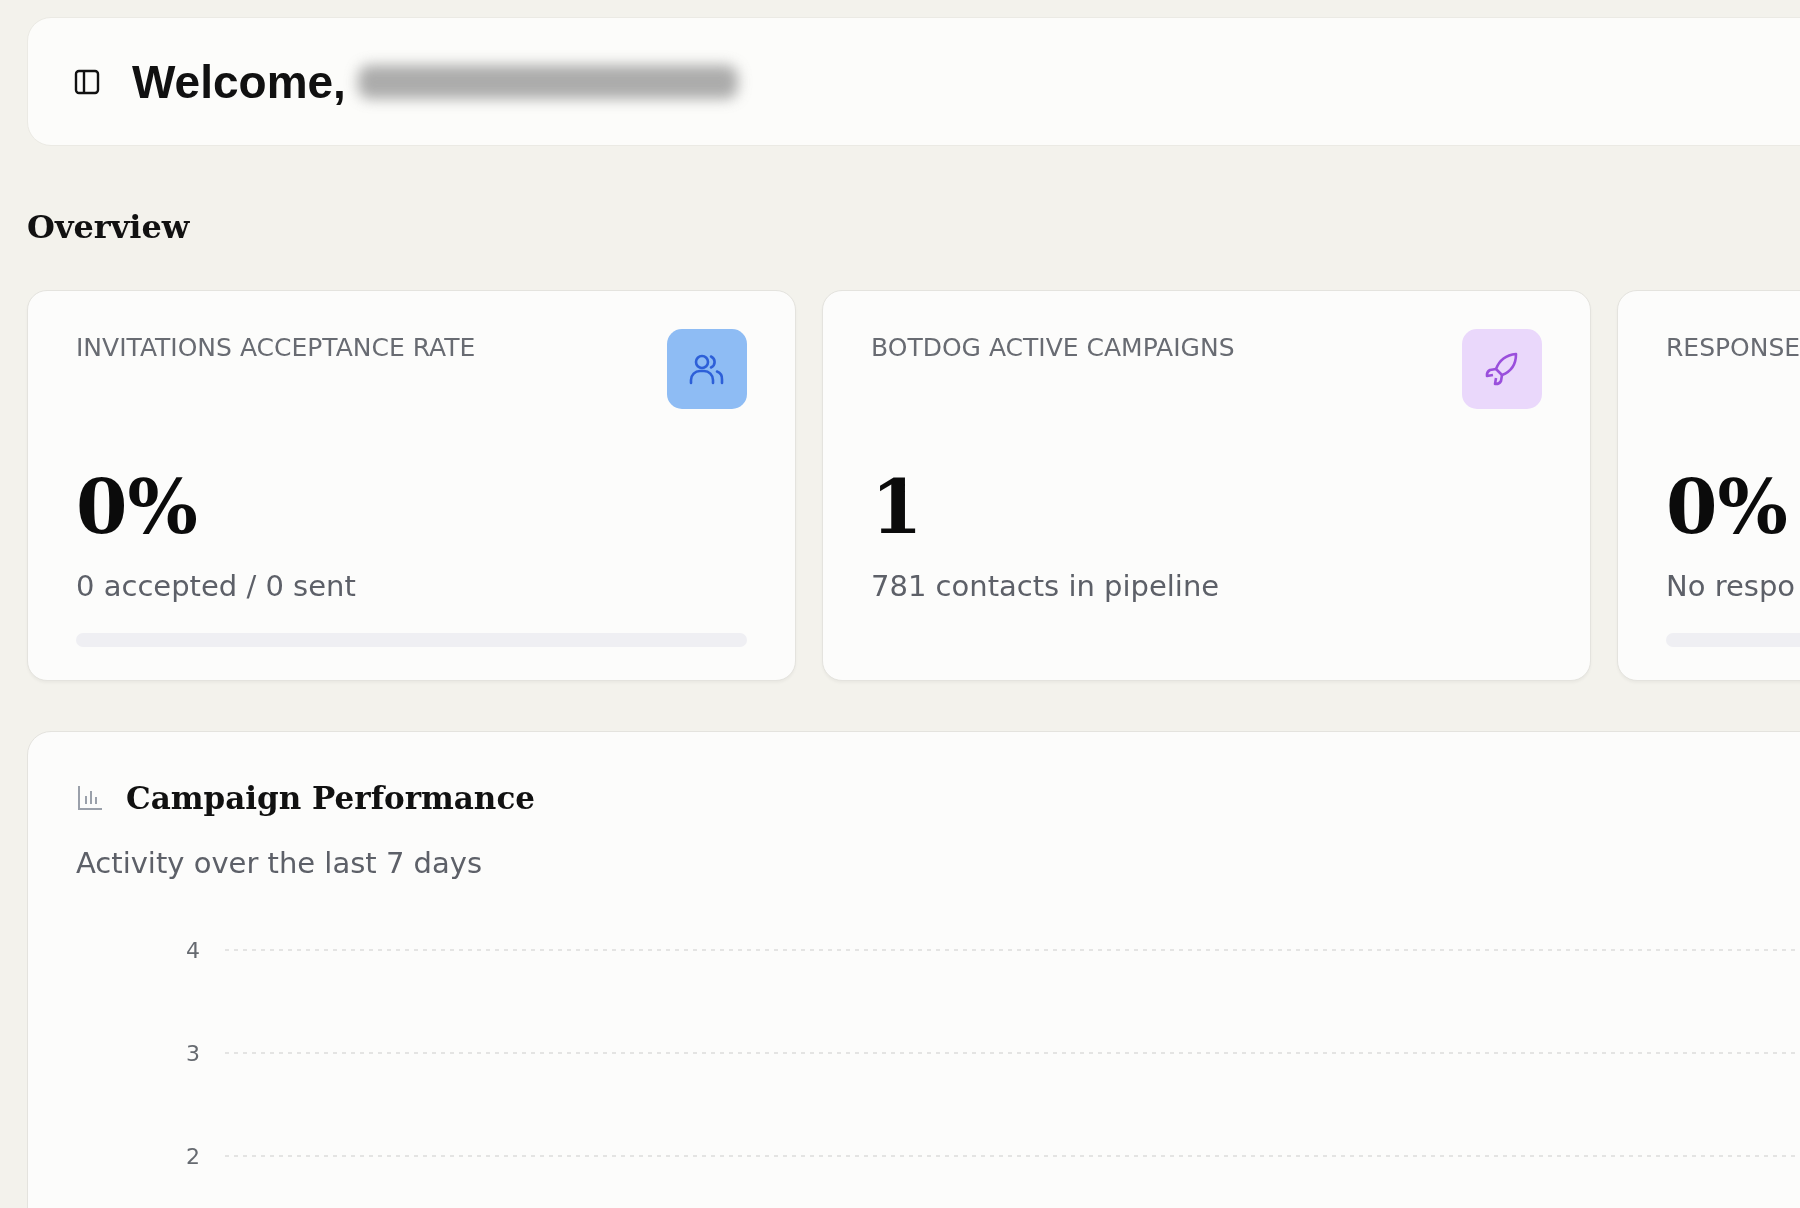  What do you see at coordinates (193, 1156) in the screenshot?
I see `axis-tick-label: 2` at bounding box center [193, 1156].